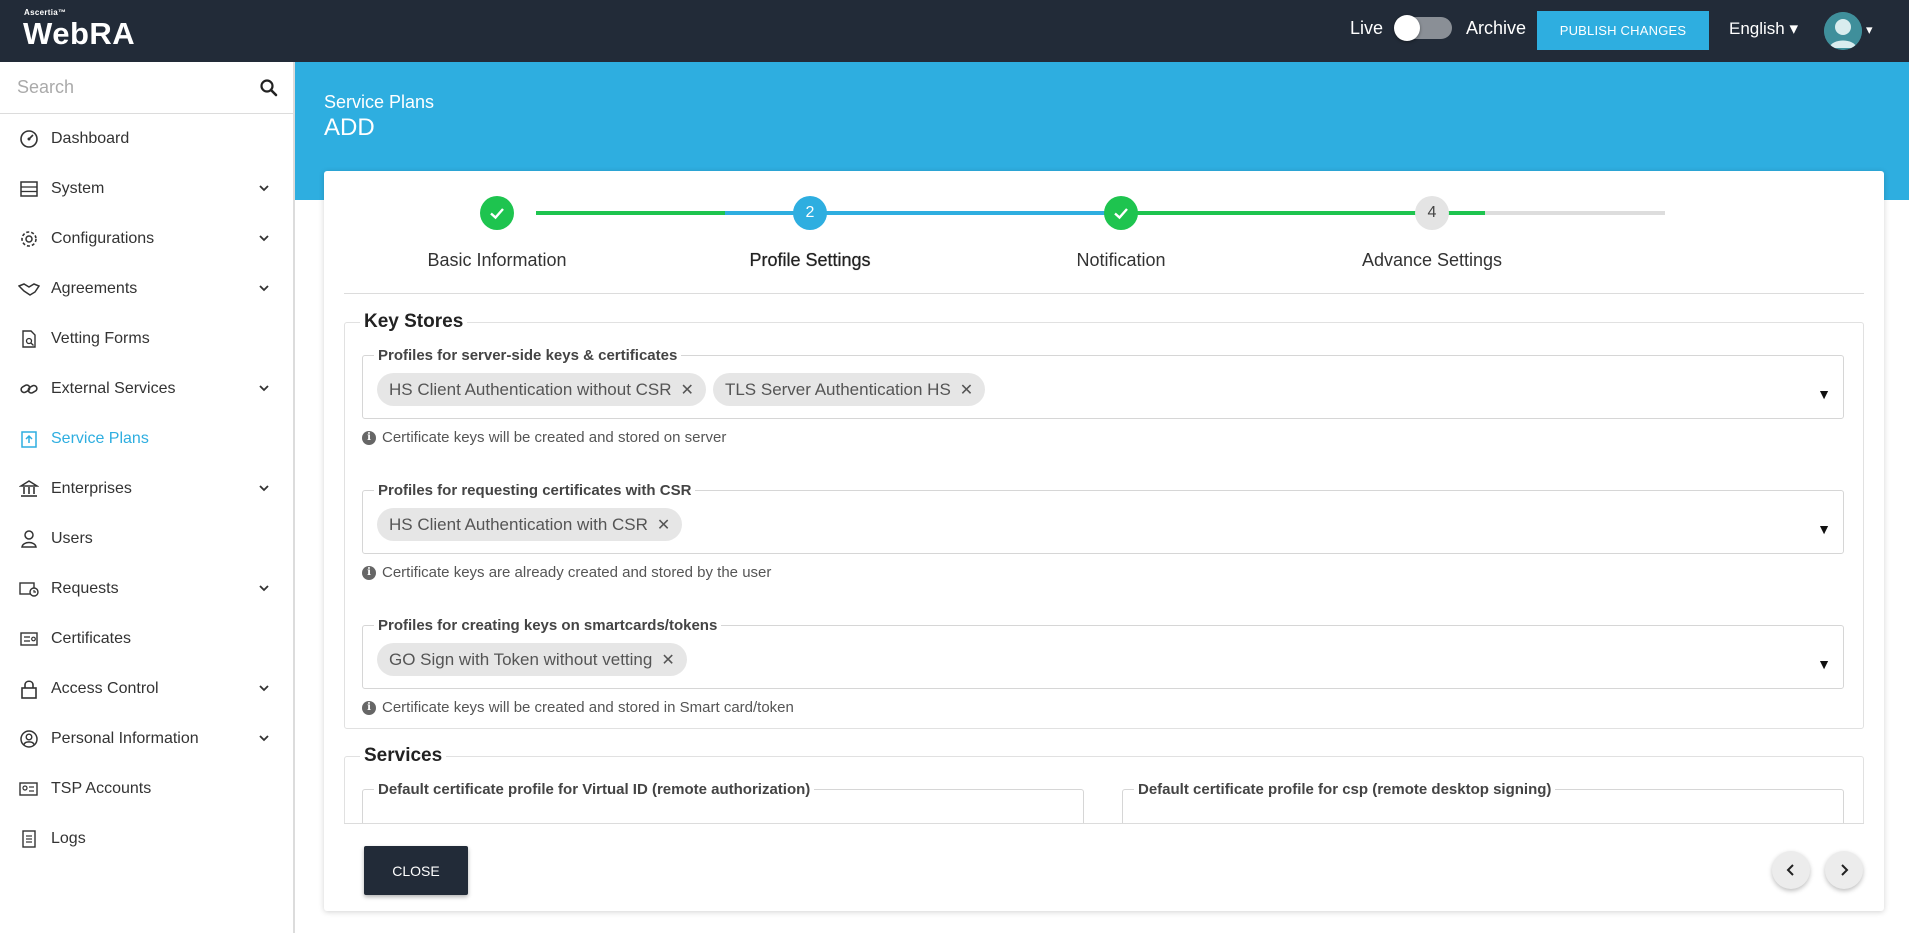 Image resolution: width=1909 pixels, height=933 pixels. What do you see at coordinates (497, 213) in the screenshot?
I see `step-1-indicator` at bounding box center [497, 213].